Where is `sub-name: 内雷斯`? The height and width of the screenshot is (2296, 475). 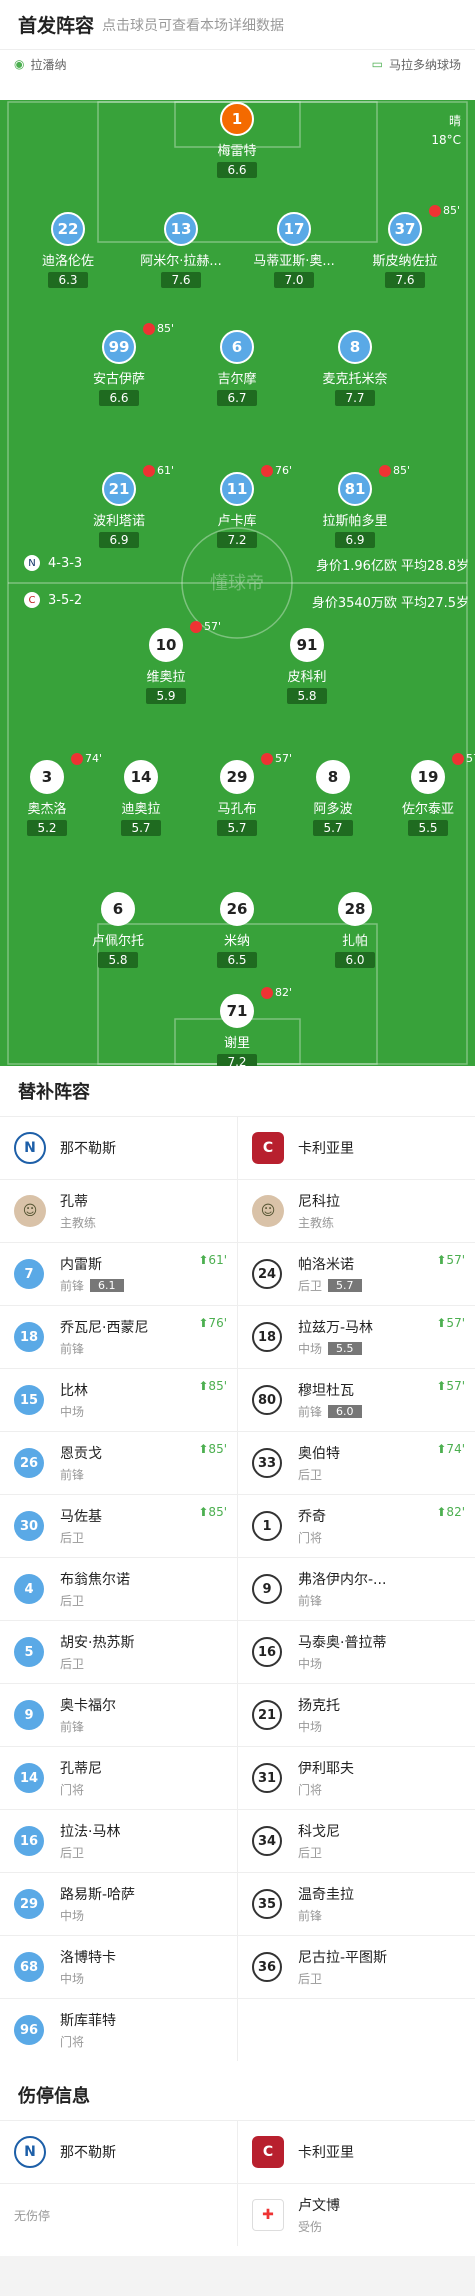 sub-name: 内雷斯 is located at coordinates (81, 1265).